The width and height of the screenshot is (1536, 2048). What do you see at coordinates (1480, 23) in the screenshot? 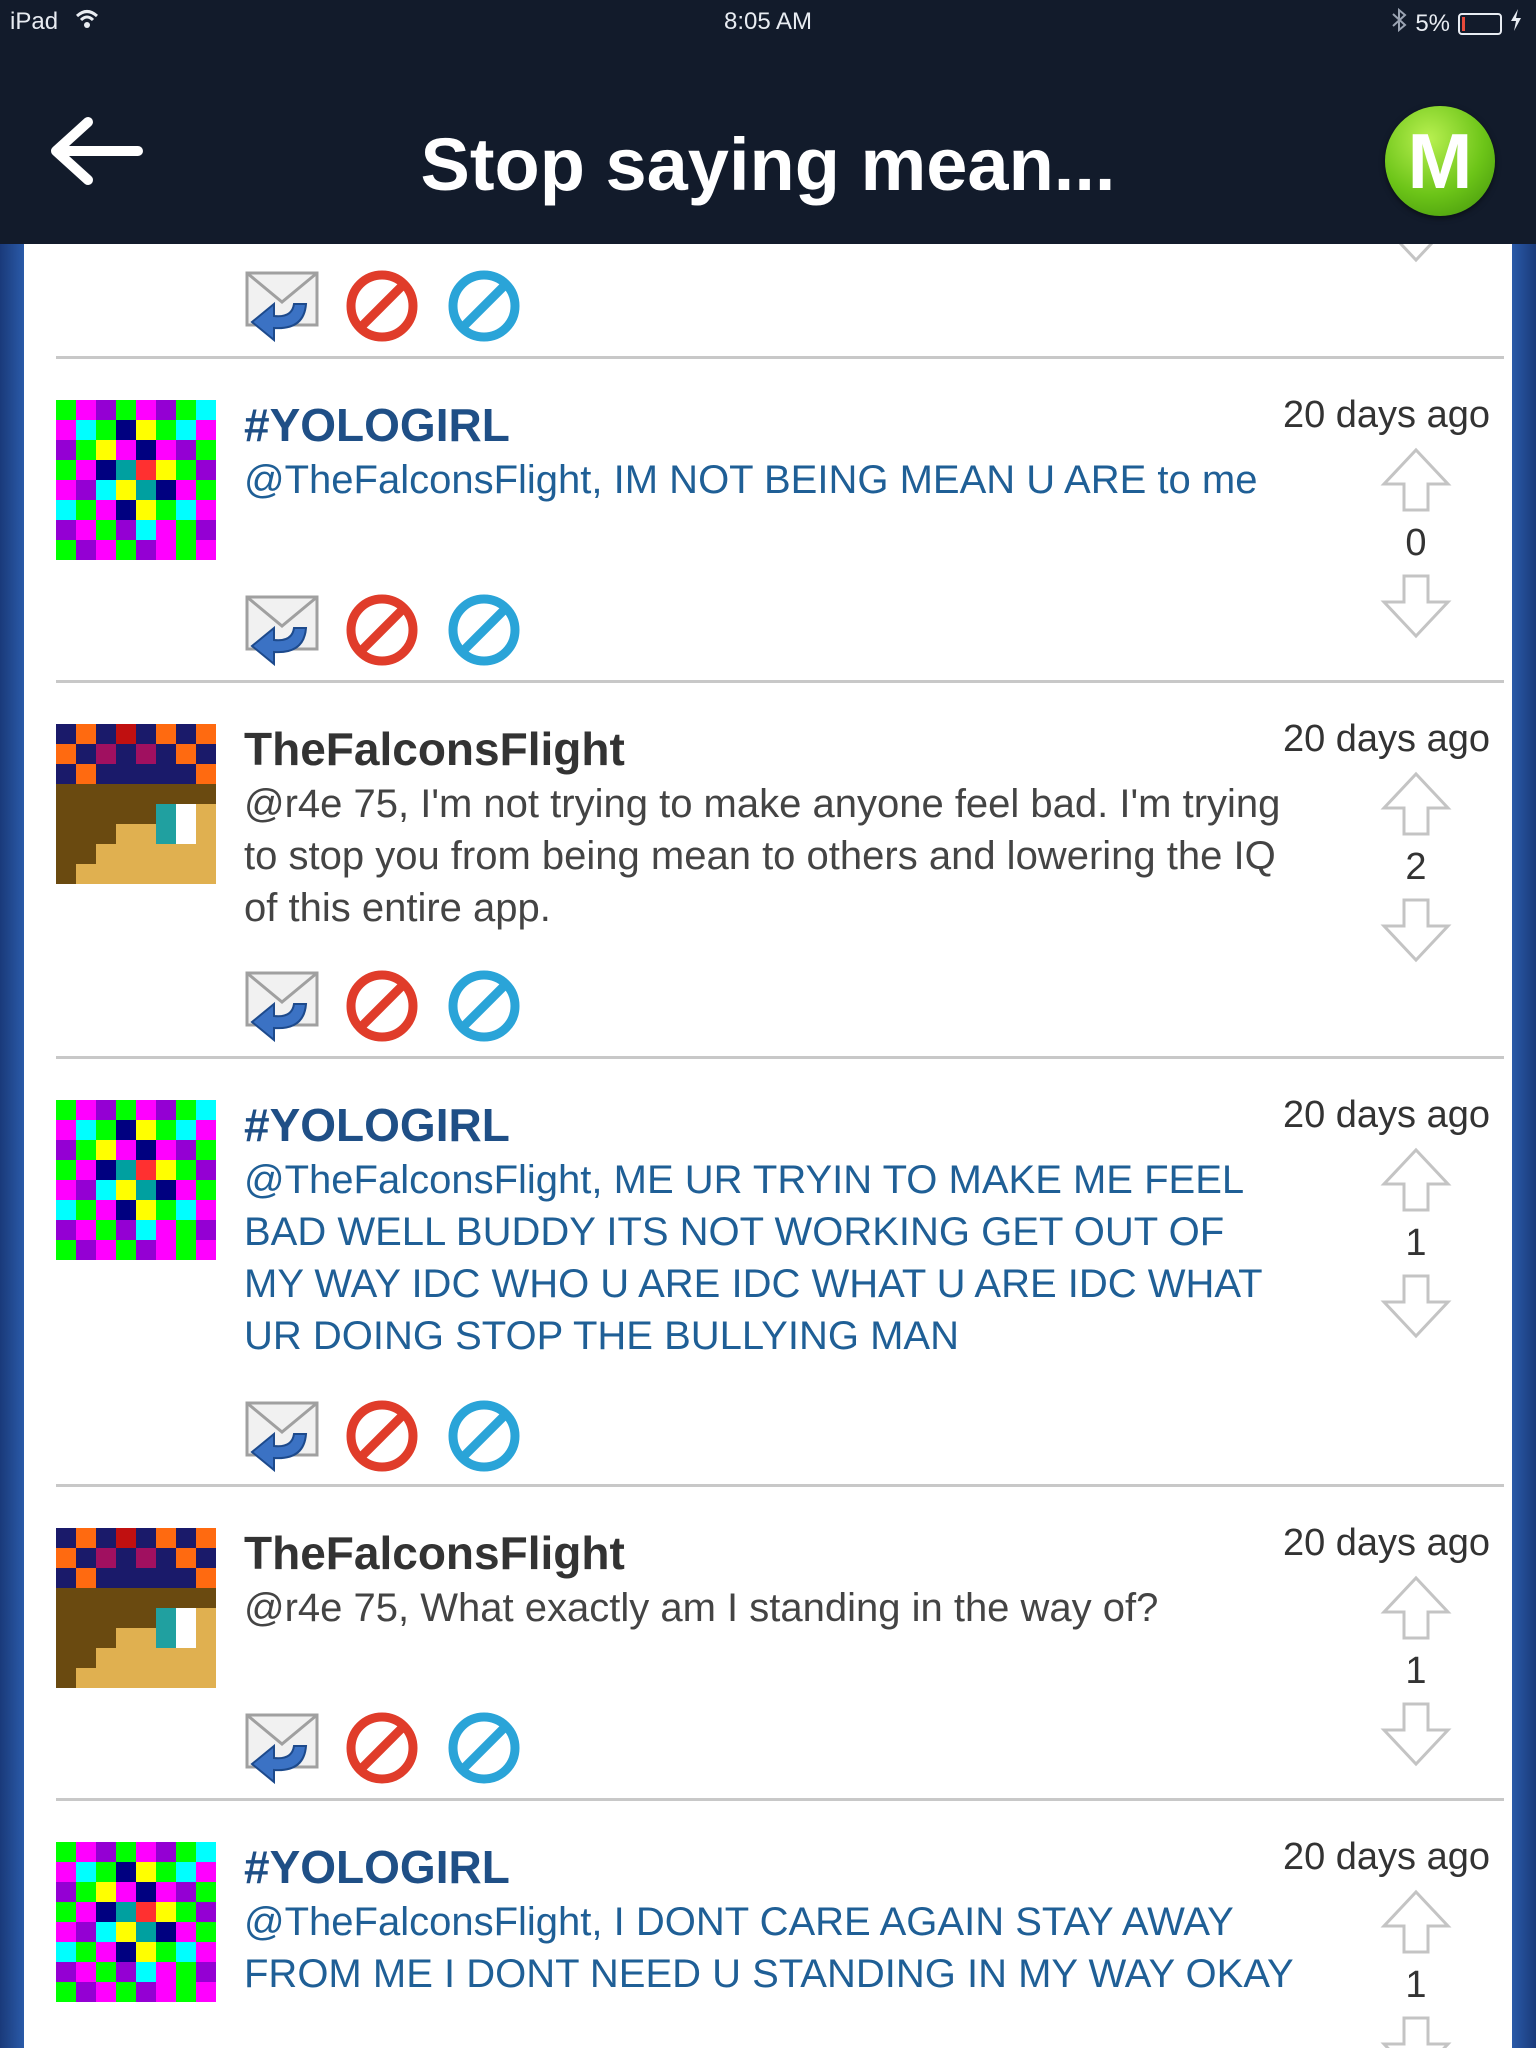
I see `battery-icon` at bounding box center [1480, 23].